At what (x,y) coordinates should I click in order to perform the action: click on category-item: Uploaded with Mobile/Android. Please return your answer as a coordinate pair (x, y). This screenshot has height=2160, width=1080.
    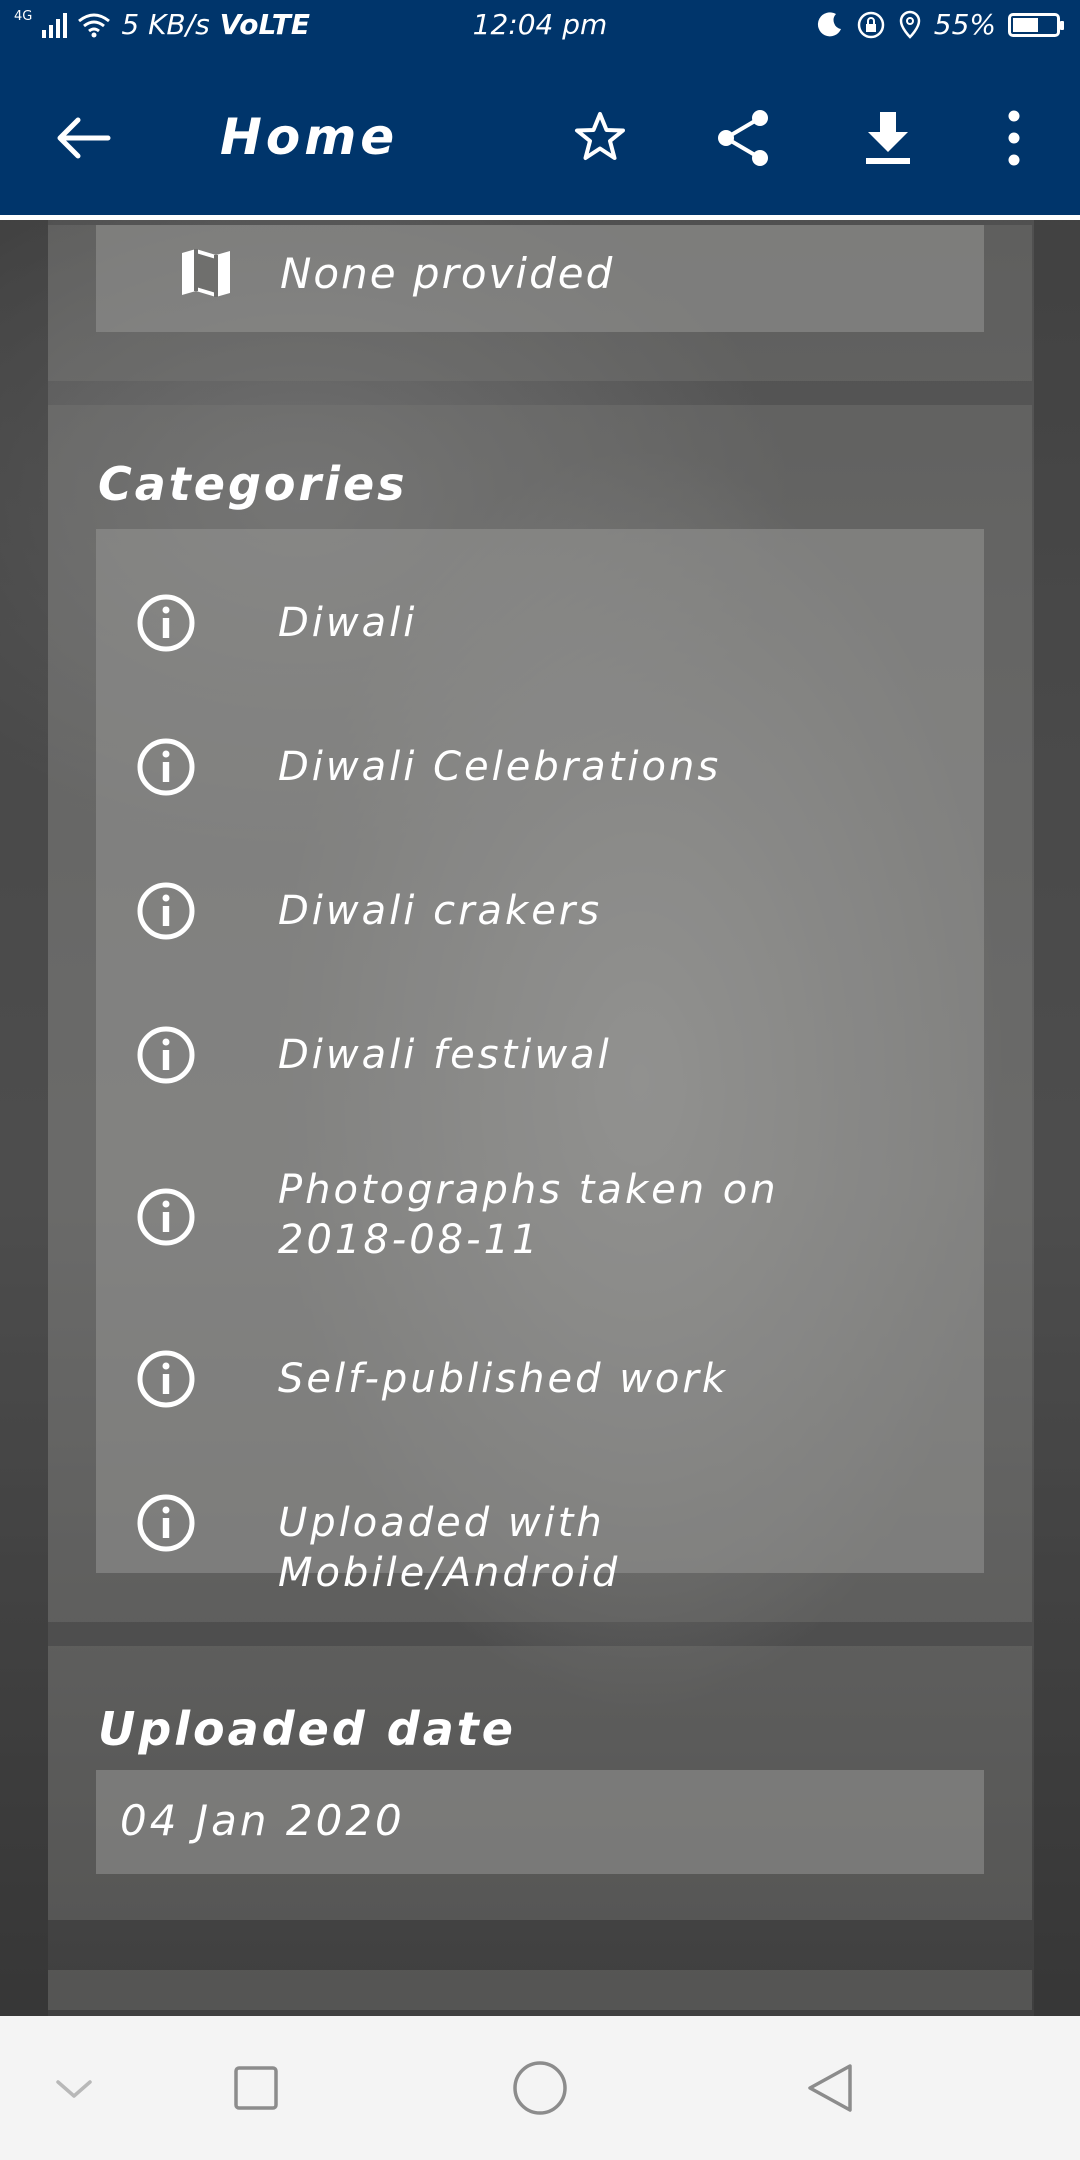
    Looking at the image, I should click on (540, 1534).